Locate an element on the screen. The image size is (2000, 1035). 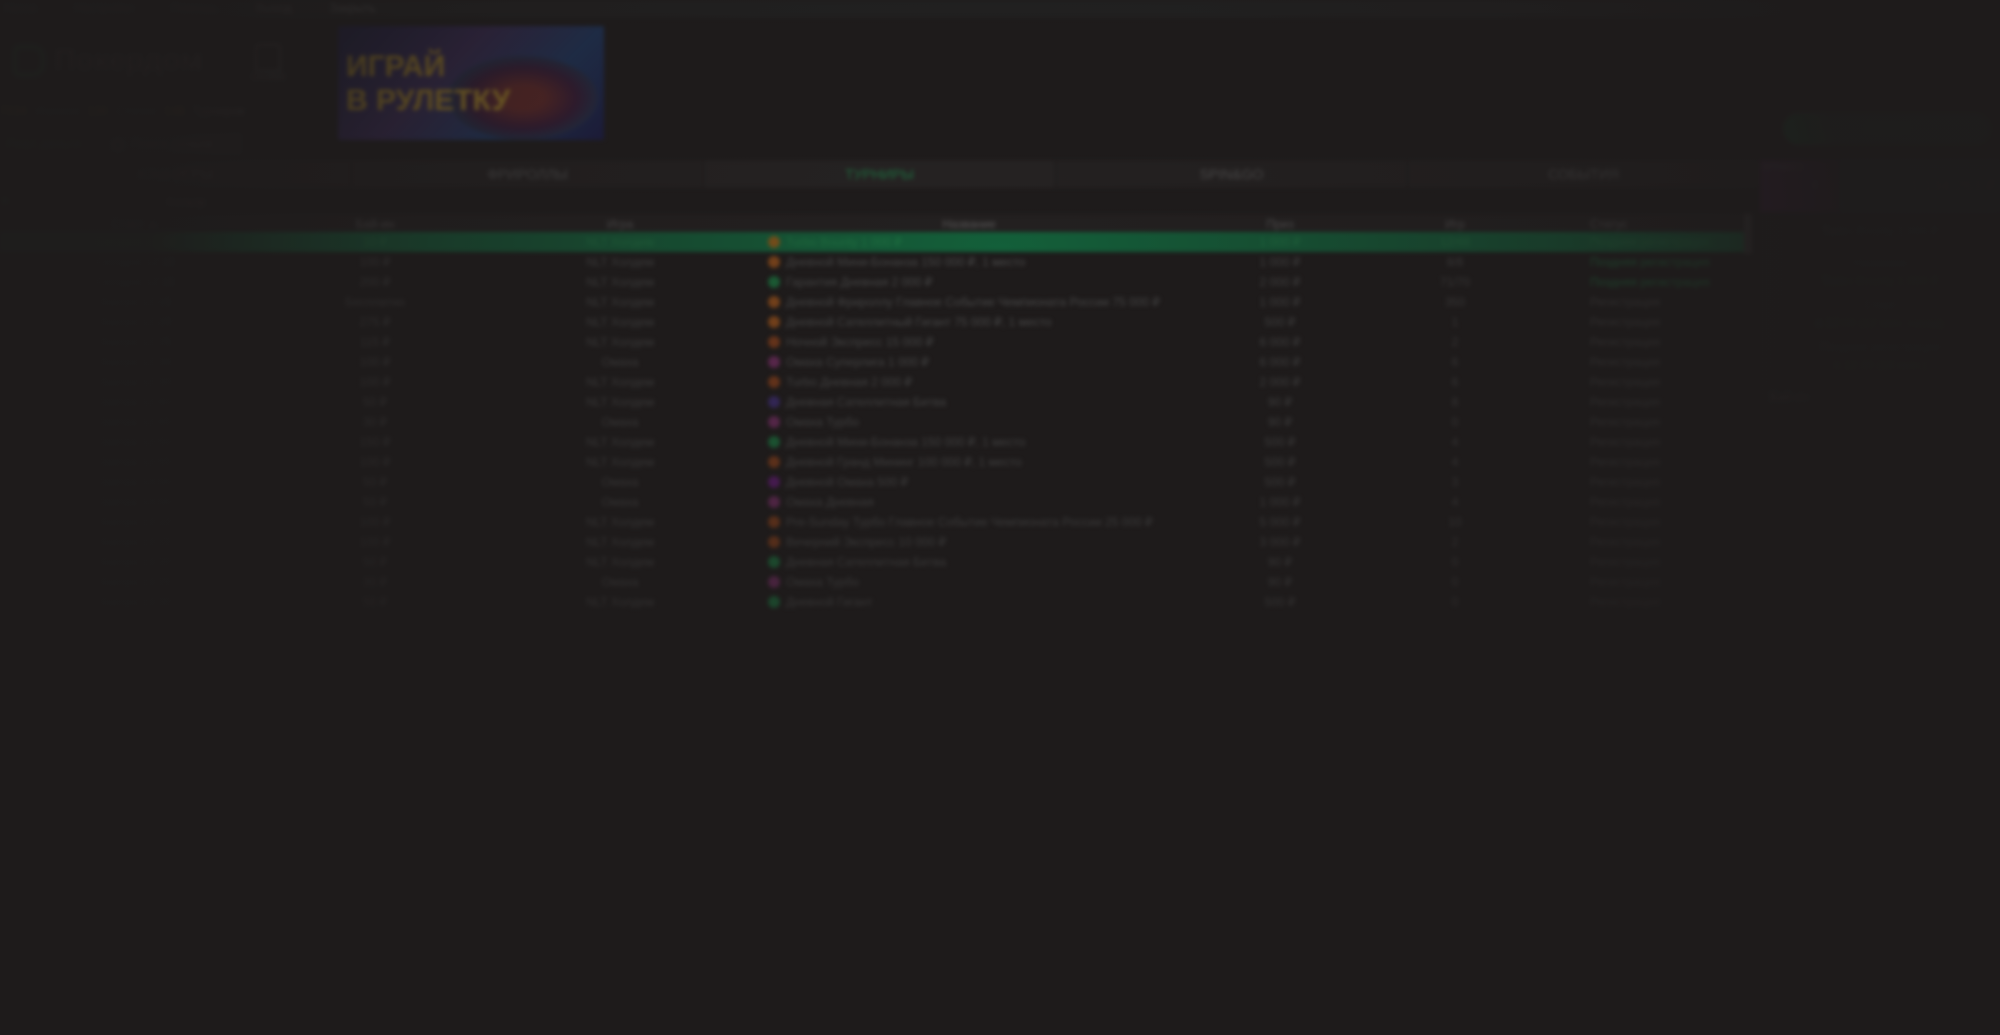
name-cell: Гарантия Дневная 2 000 ₽ is located at coordinates (965, 282).